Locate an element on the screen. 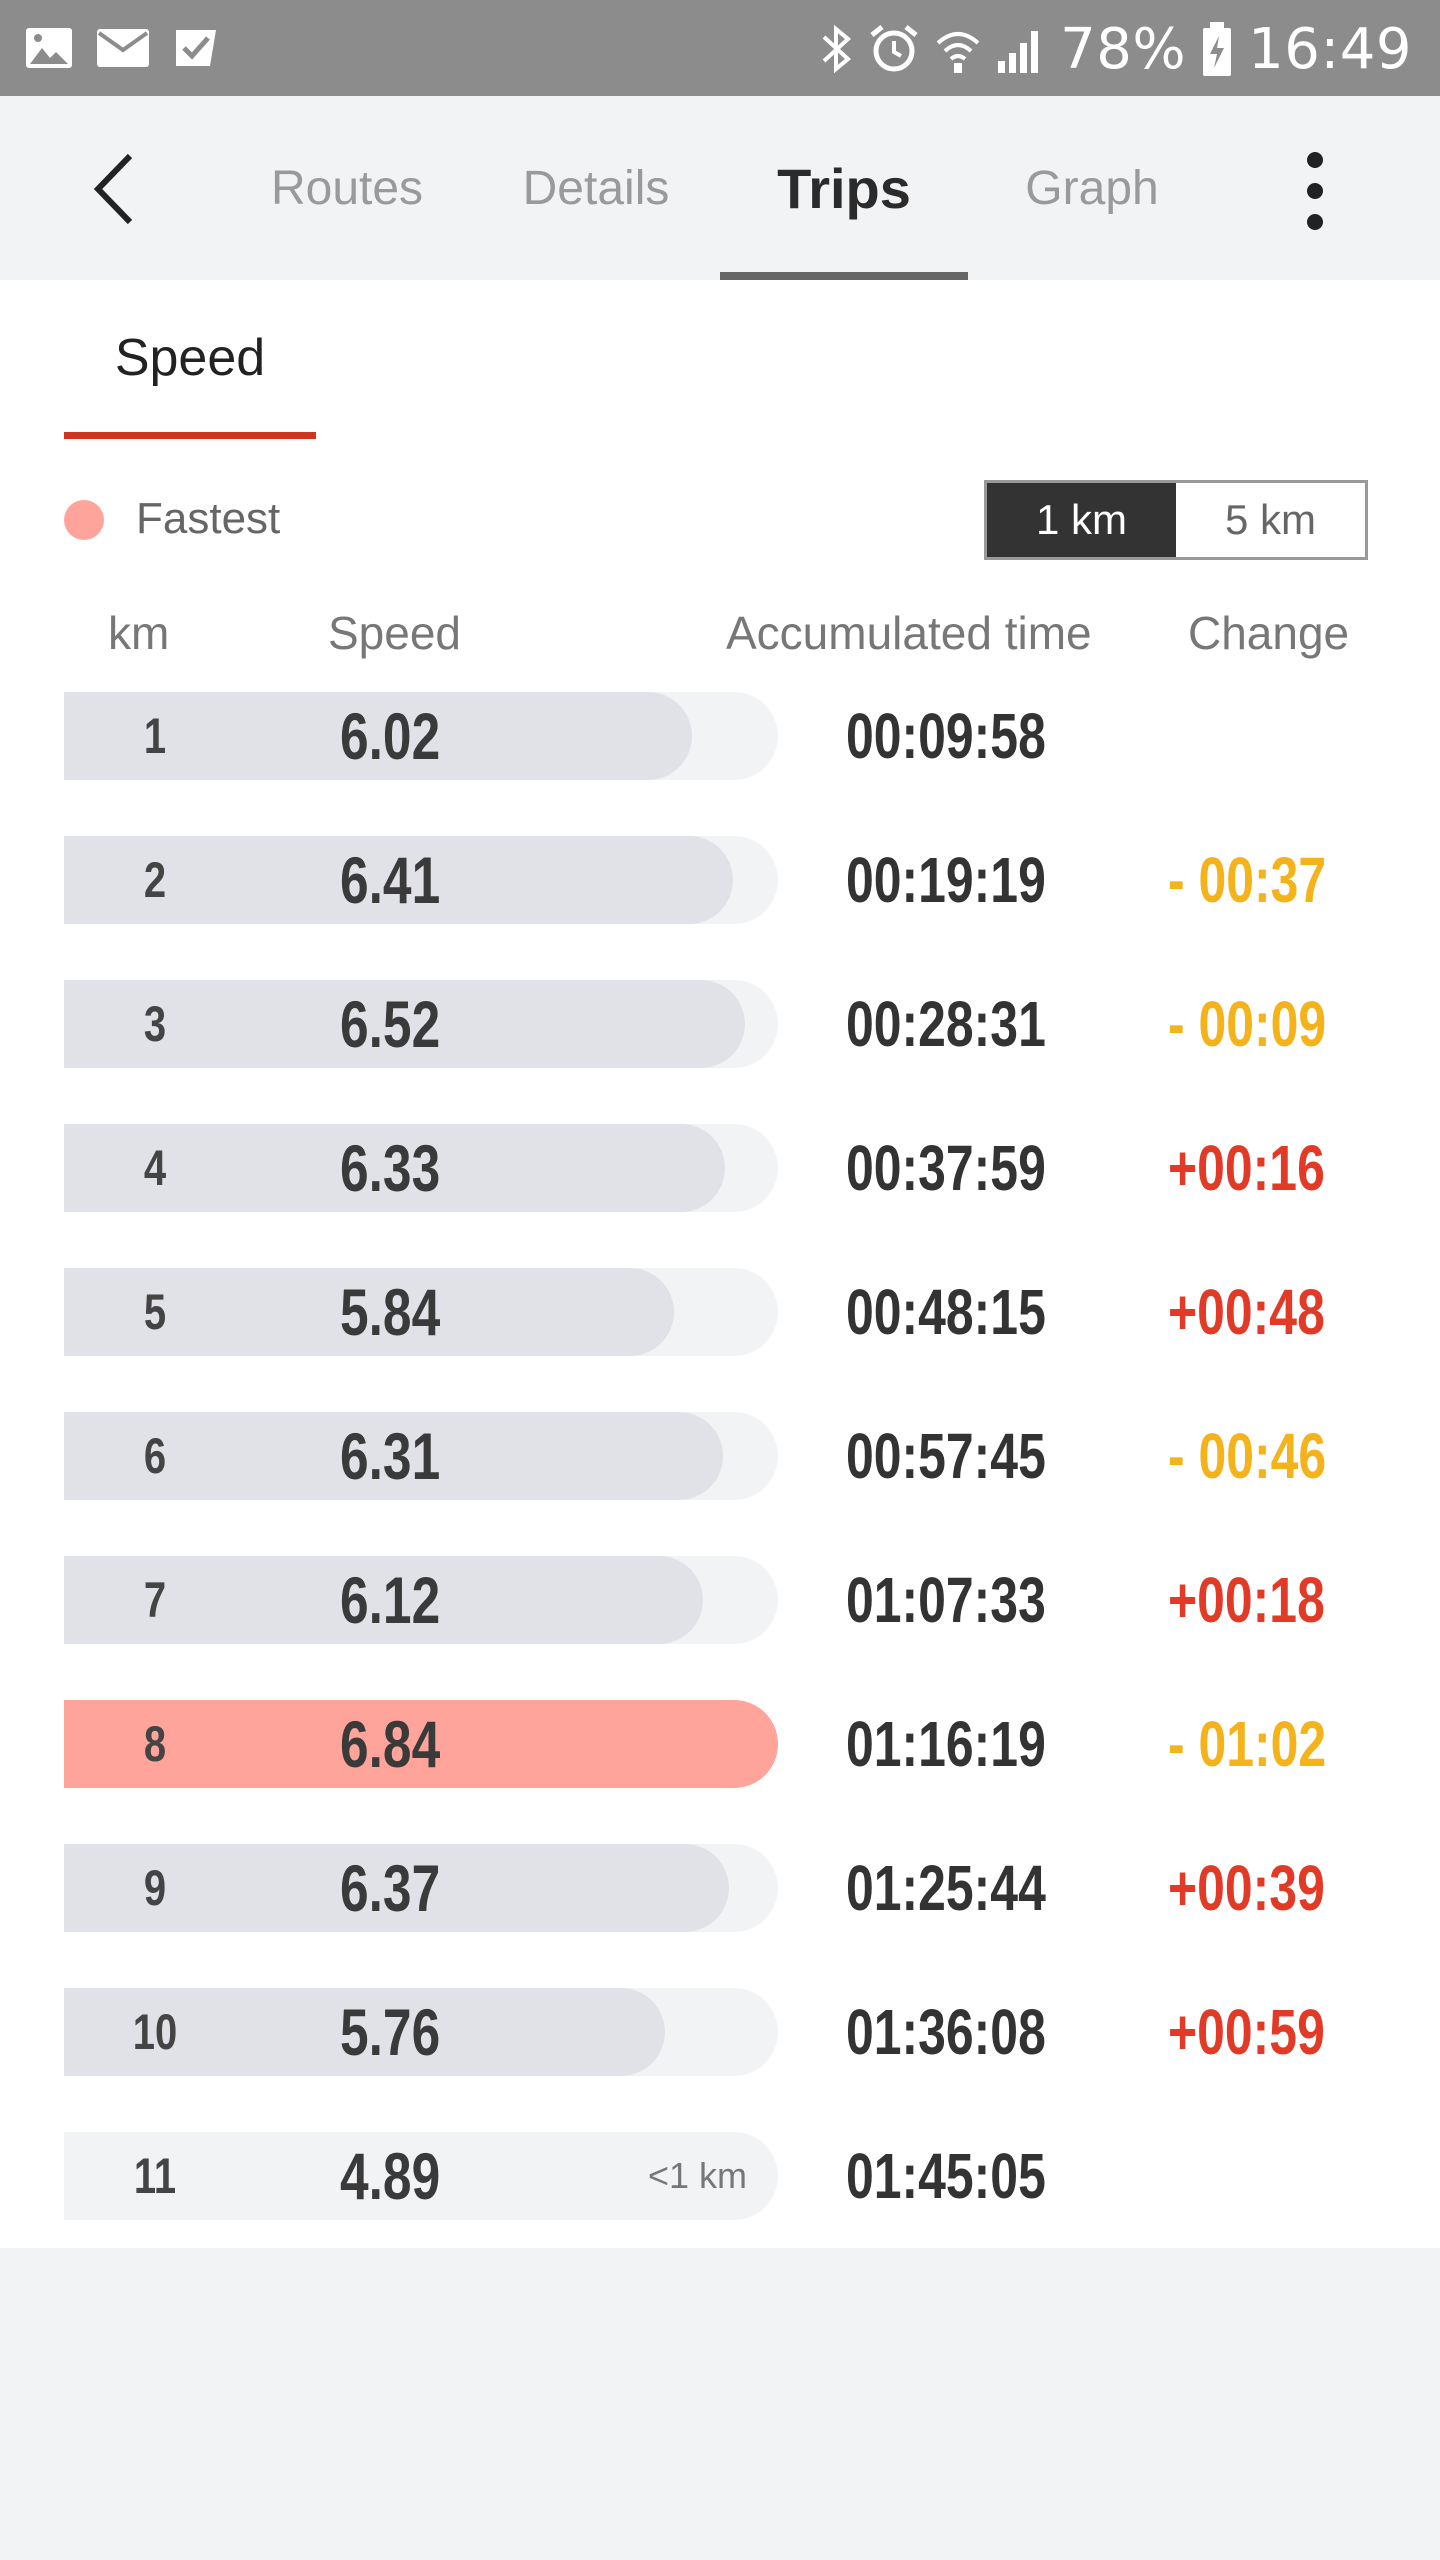 The height and width of the screenshot is (2560, 1440). split-row: 6 6.31 00:57:45 - 00:46 is located at coordinates (720, 1456).